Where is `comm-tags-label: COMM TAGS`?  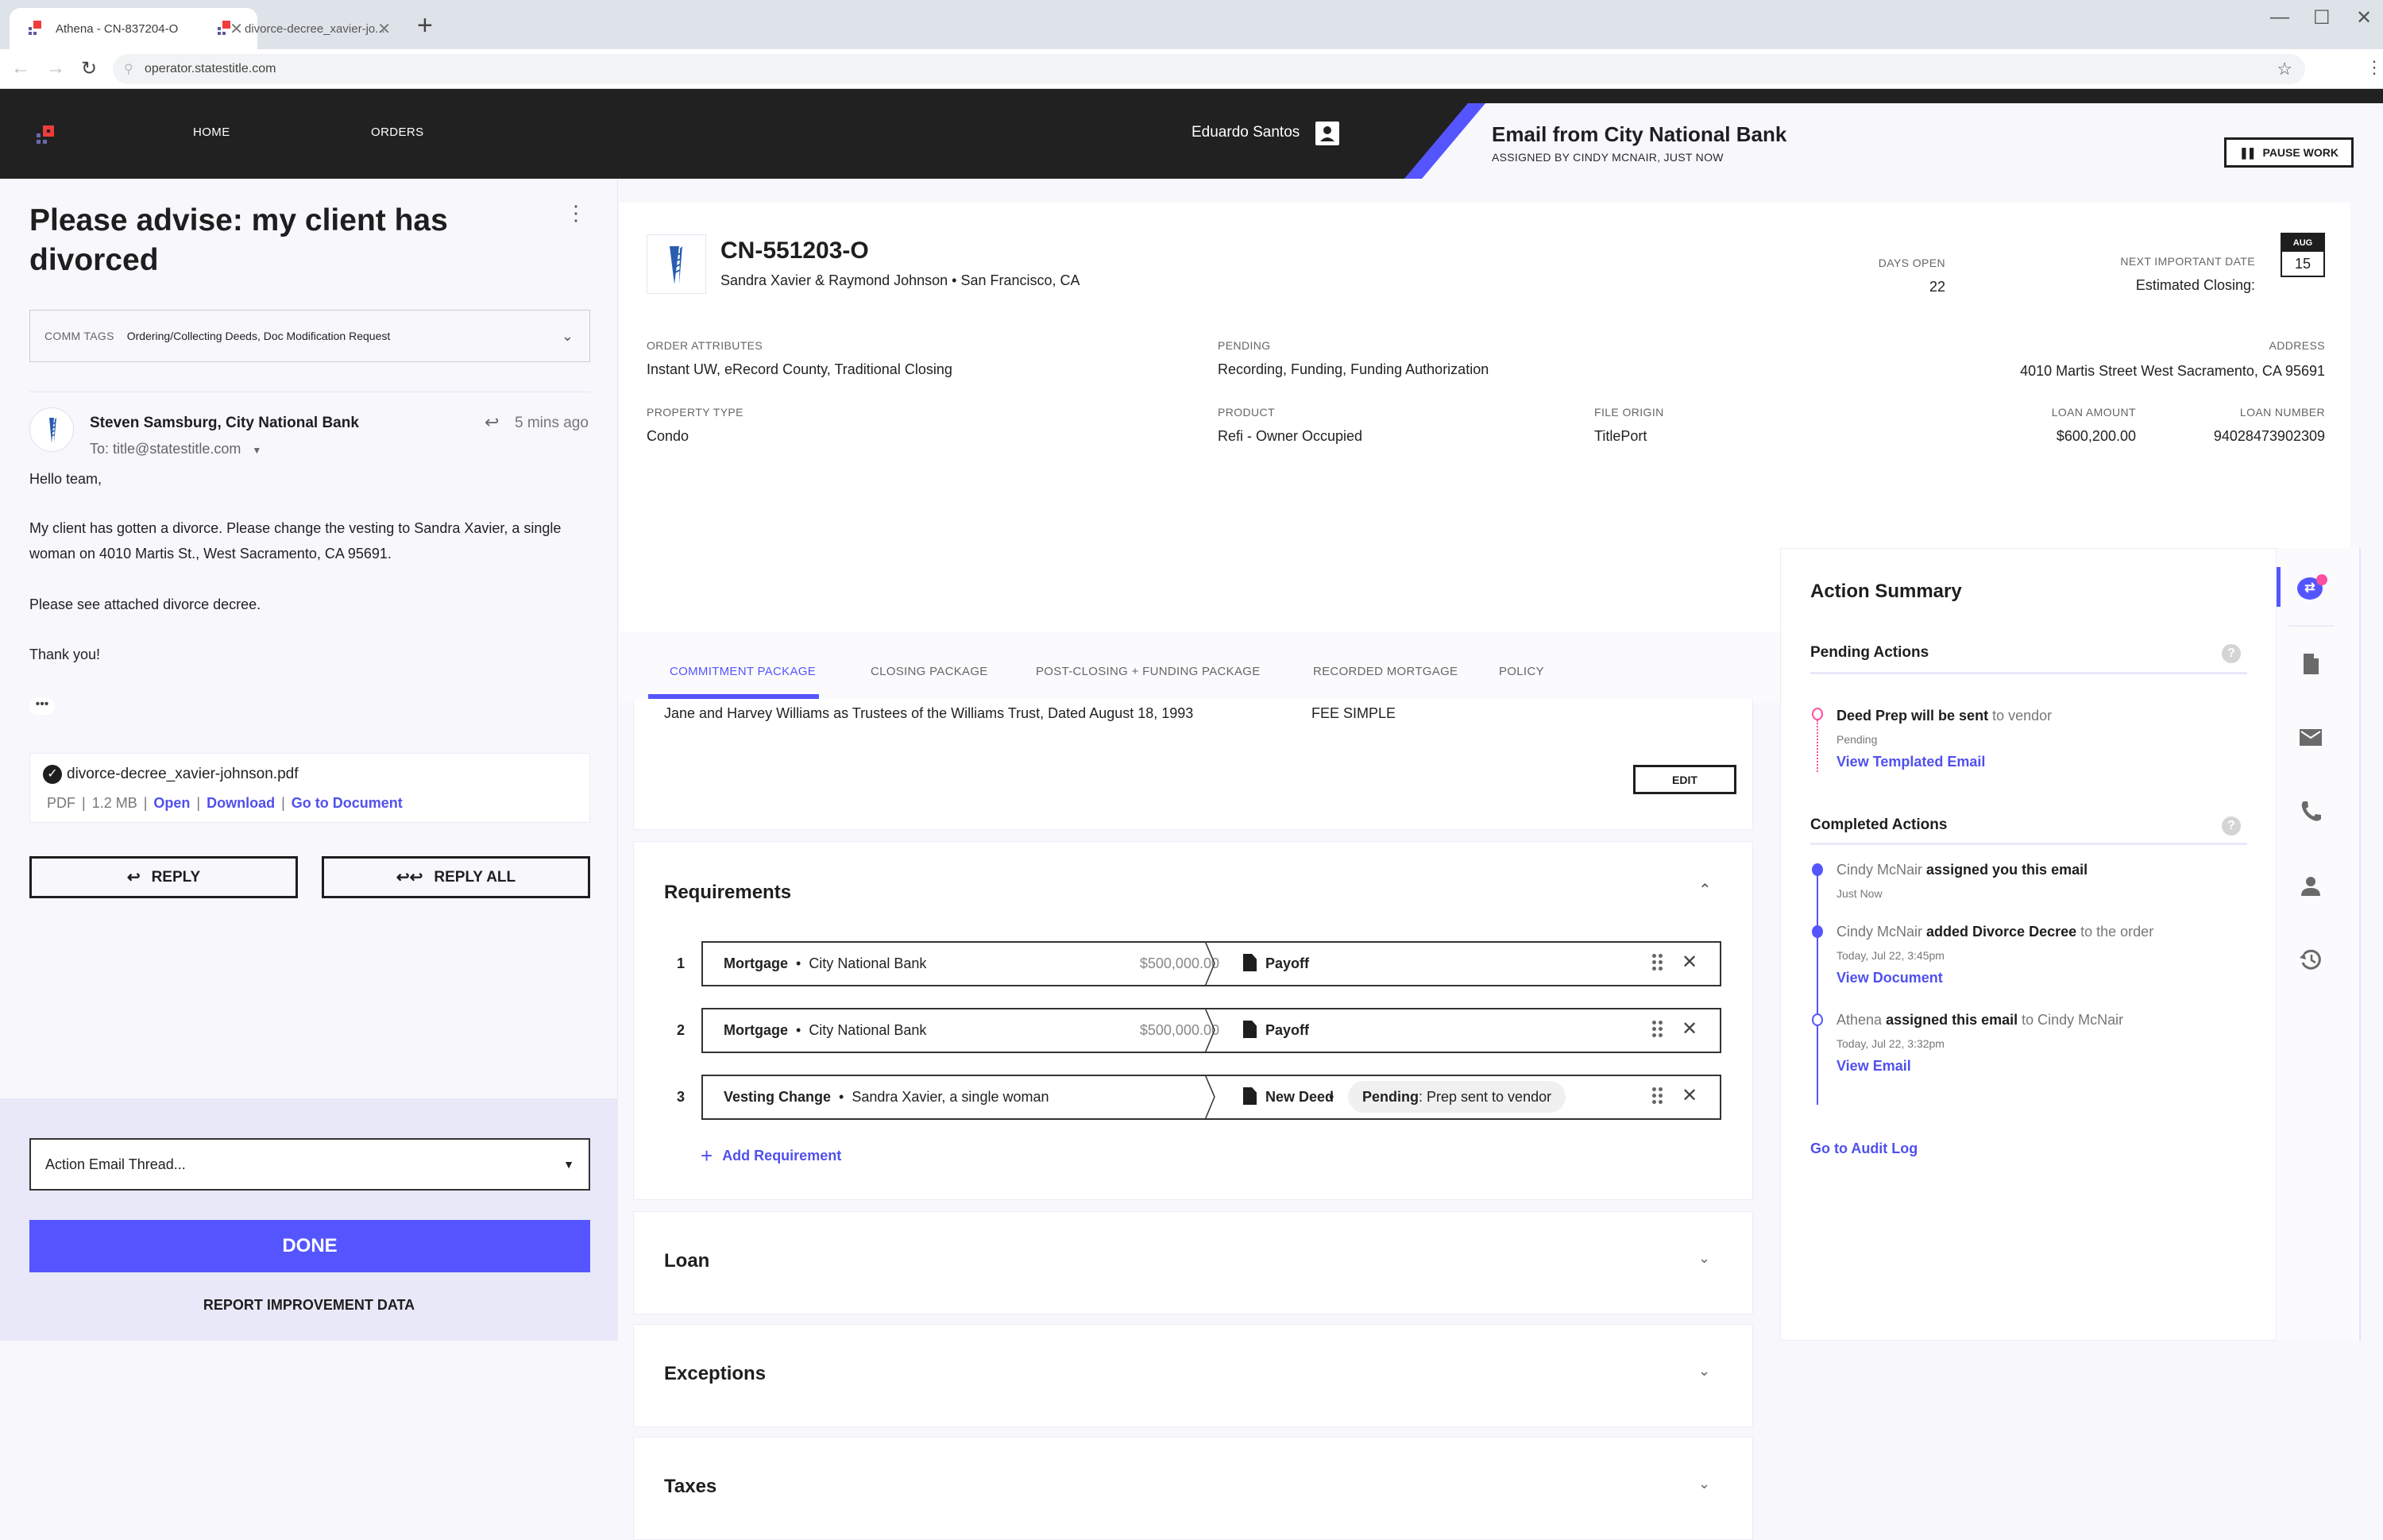 comm-tags-label: COMM TAGS is located at coordinates (79, 336).